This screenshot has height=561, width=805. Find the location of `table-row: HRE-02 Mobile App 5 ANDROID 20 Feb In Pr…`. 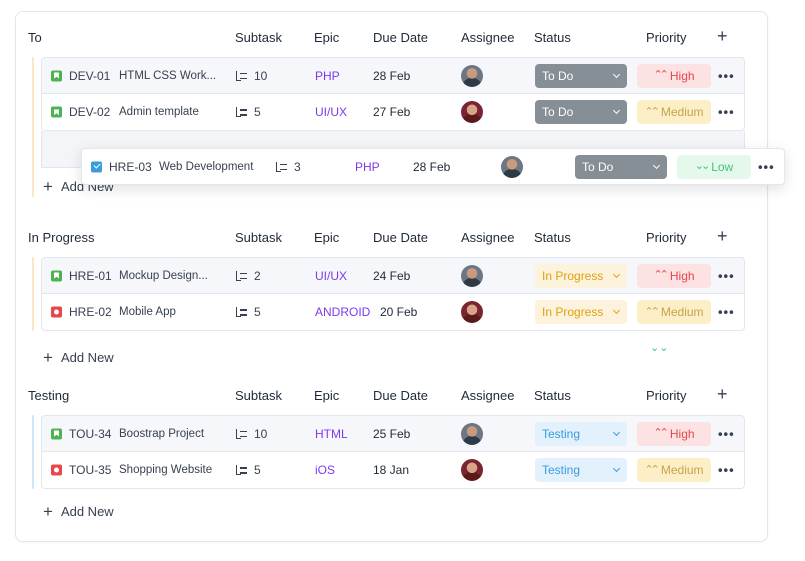

table-row: HRE-02 Mobile App 5 ANDROID 20 Feb In Pr… is located at coordinates (393, 312).